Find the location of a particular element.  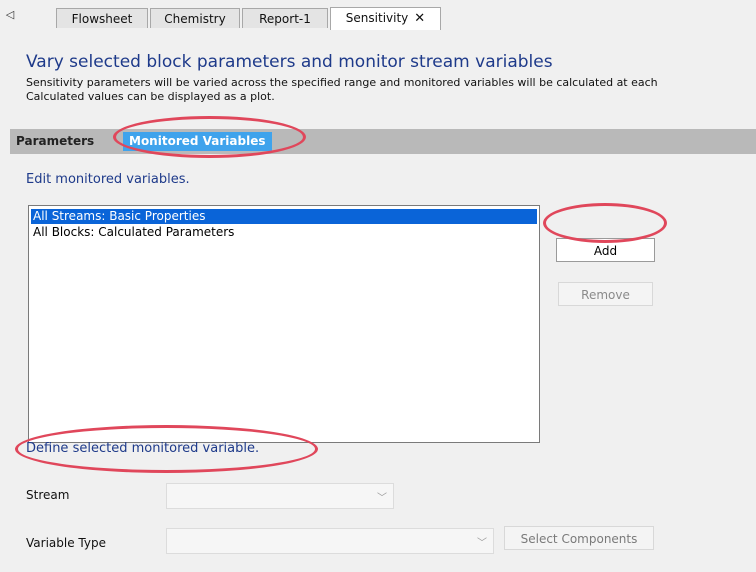

tab-label: Sensitivity is located at coordinates (377, 18).